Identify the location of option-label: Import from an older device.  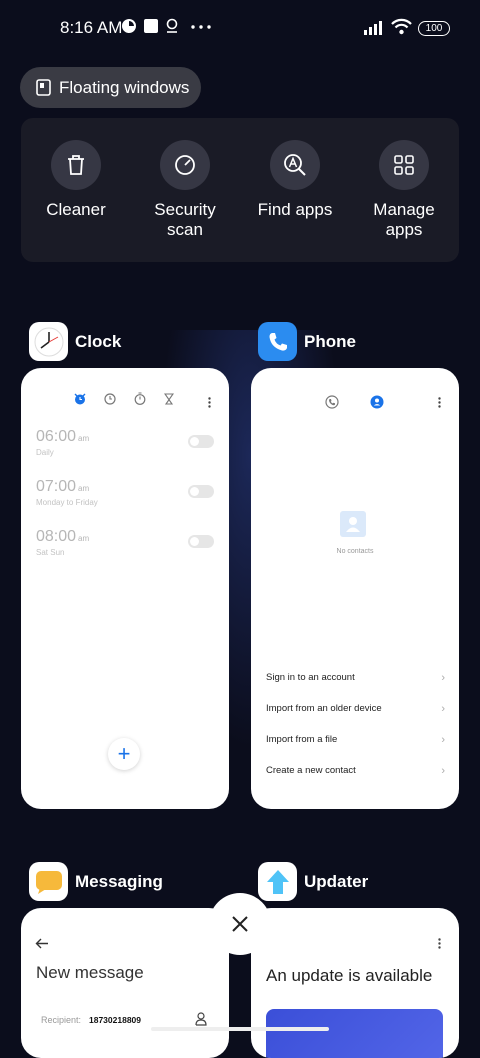
(324, 708).